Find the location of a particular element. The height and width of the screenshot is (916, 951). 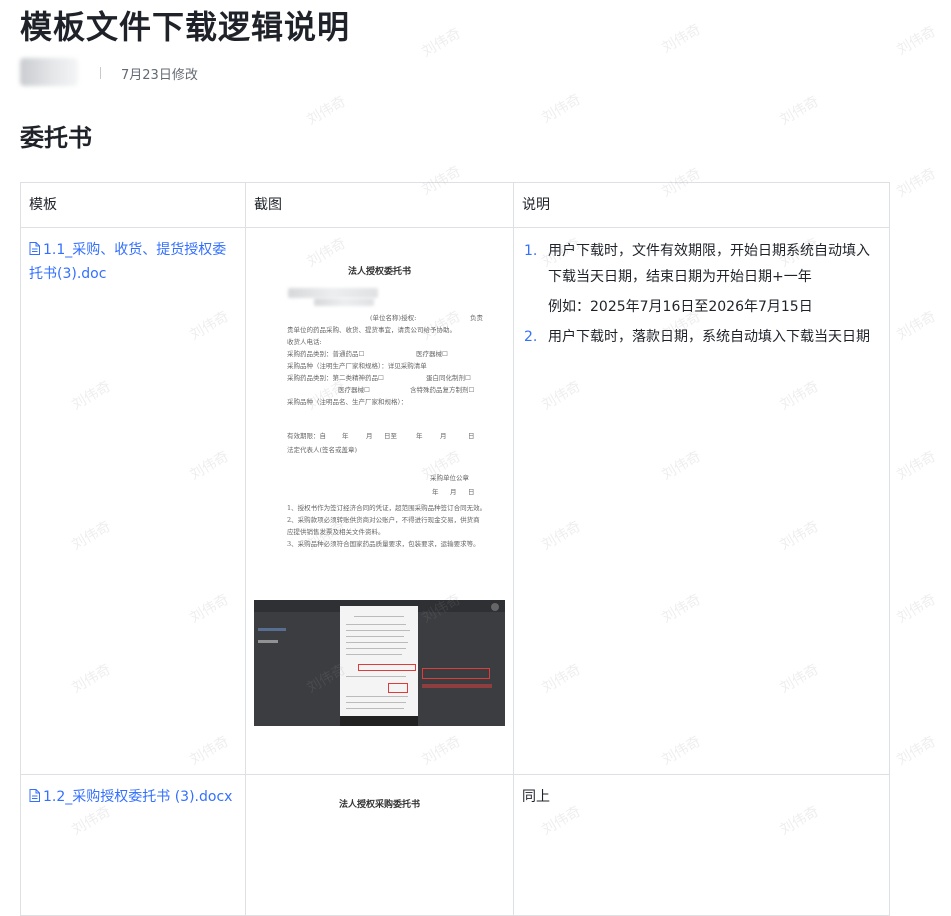

template-file-link: 1.2_采购授权委托书 (3).docx is located at coordinates (130, 797).